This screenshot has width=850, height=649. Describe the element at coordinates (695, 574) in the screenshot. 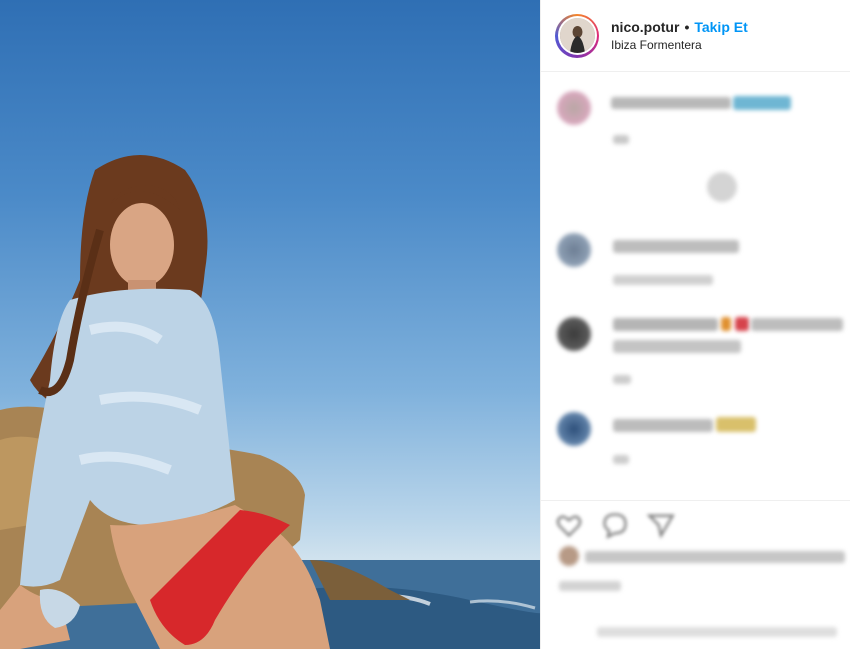

I see `action-bar` at that location.